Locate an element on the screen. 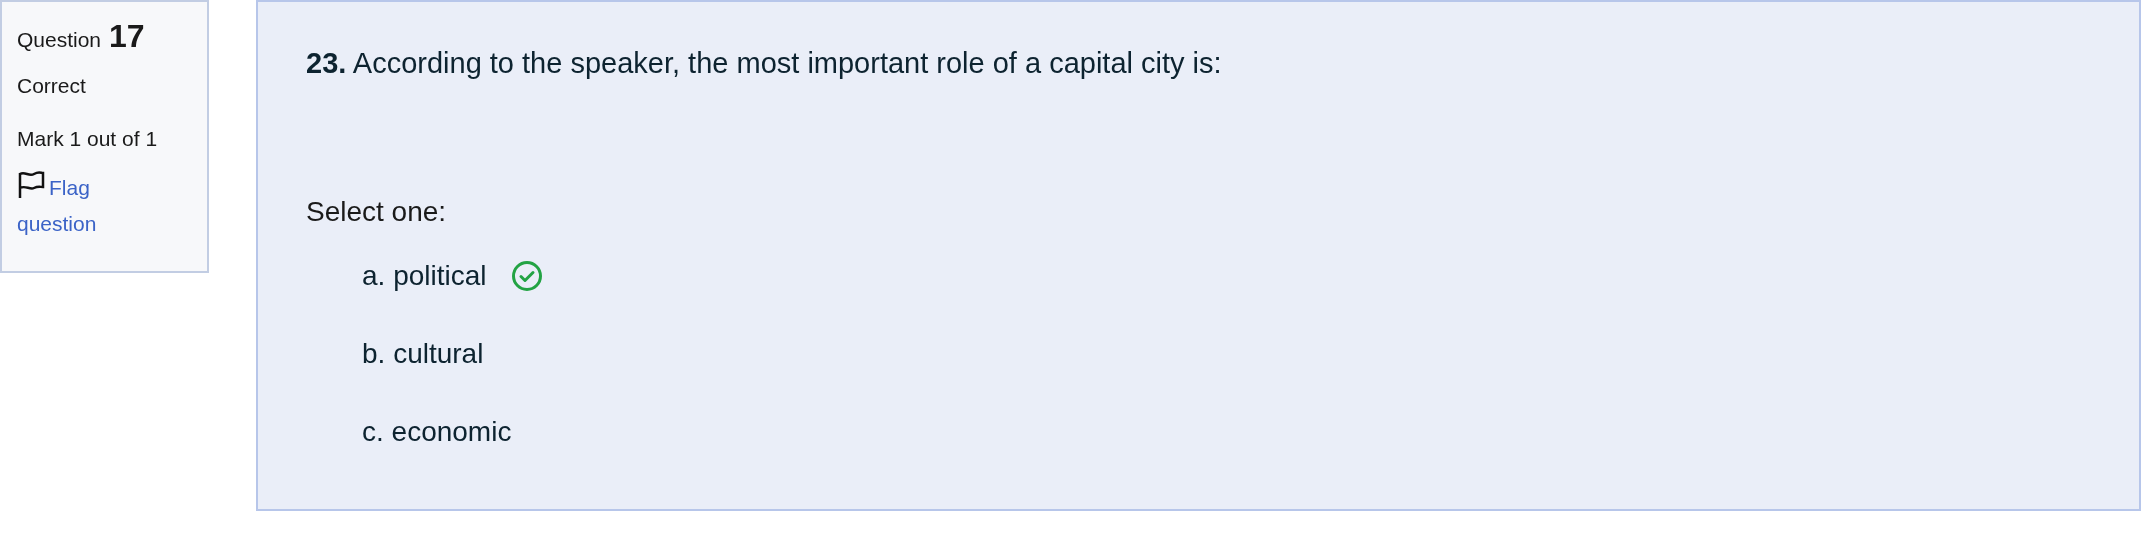 The width and height of the screenshot is (2144, 544). correct-check-icon is located at coordinates (526, 275).